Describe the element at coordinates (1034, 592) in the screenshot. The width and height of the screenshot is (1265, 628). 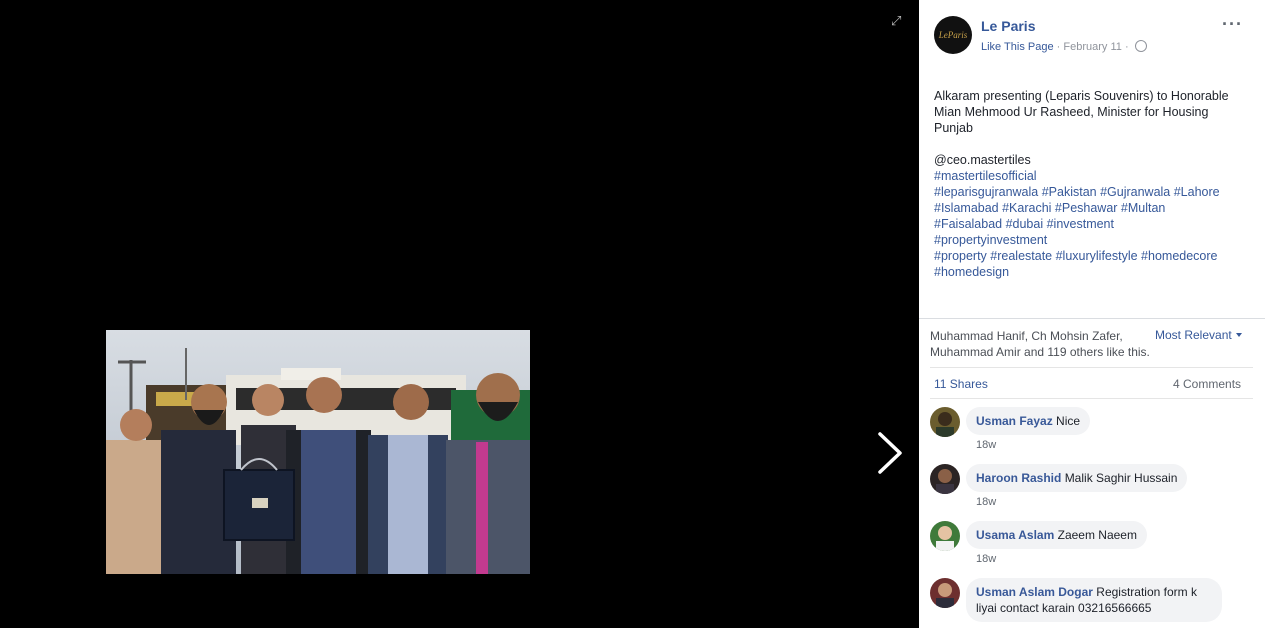
I see `comment-author: Usman Aslam Dogar` at that location.